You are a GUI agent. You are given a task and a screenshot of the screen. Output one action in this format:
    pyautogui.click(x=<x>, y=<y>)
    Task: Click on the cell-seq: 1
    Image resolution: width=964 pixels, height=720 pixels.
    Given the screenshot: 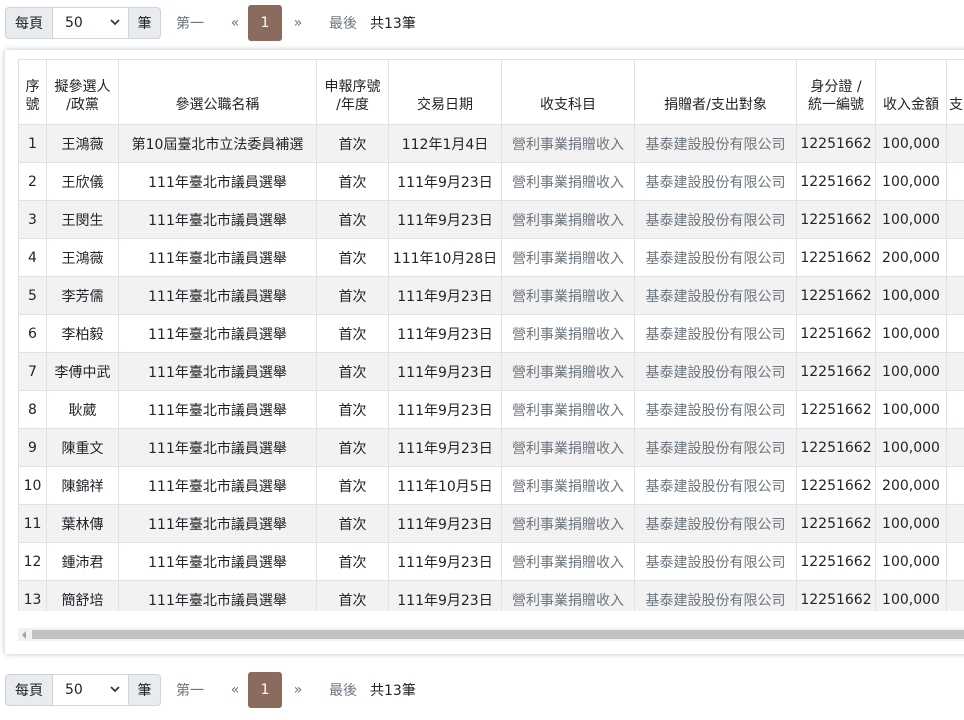 What is the action you would take?
    pyautogui.click(x=32, y=143)
    